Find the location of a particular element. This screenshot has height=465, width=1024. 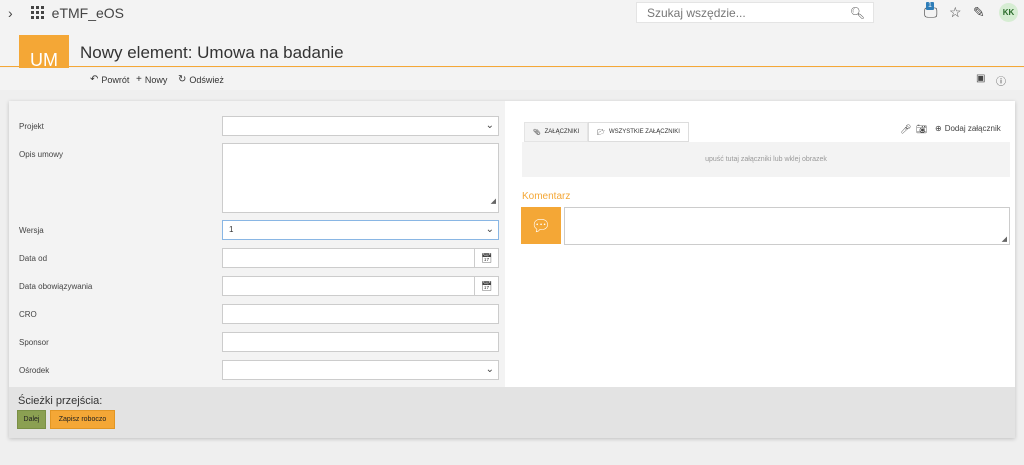

tab-all-label: WSZYSTKIE ZAŁĄCZNIKI is located at coordinates (644, 132).